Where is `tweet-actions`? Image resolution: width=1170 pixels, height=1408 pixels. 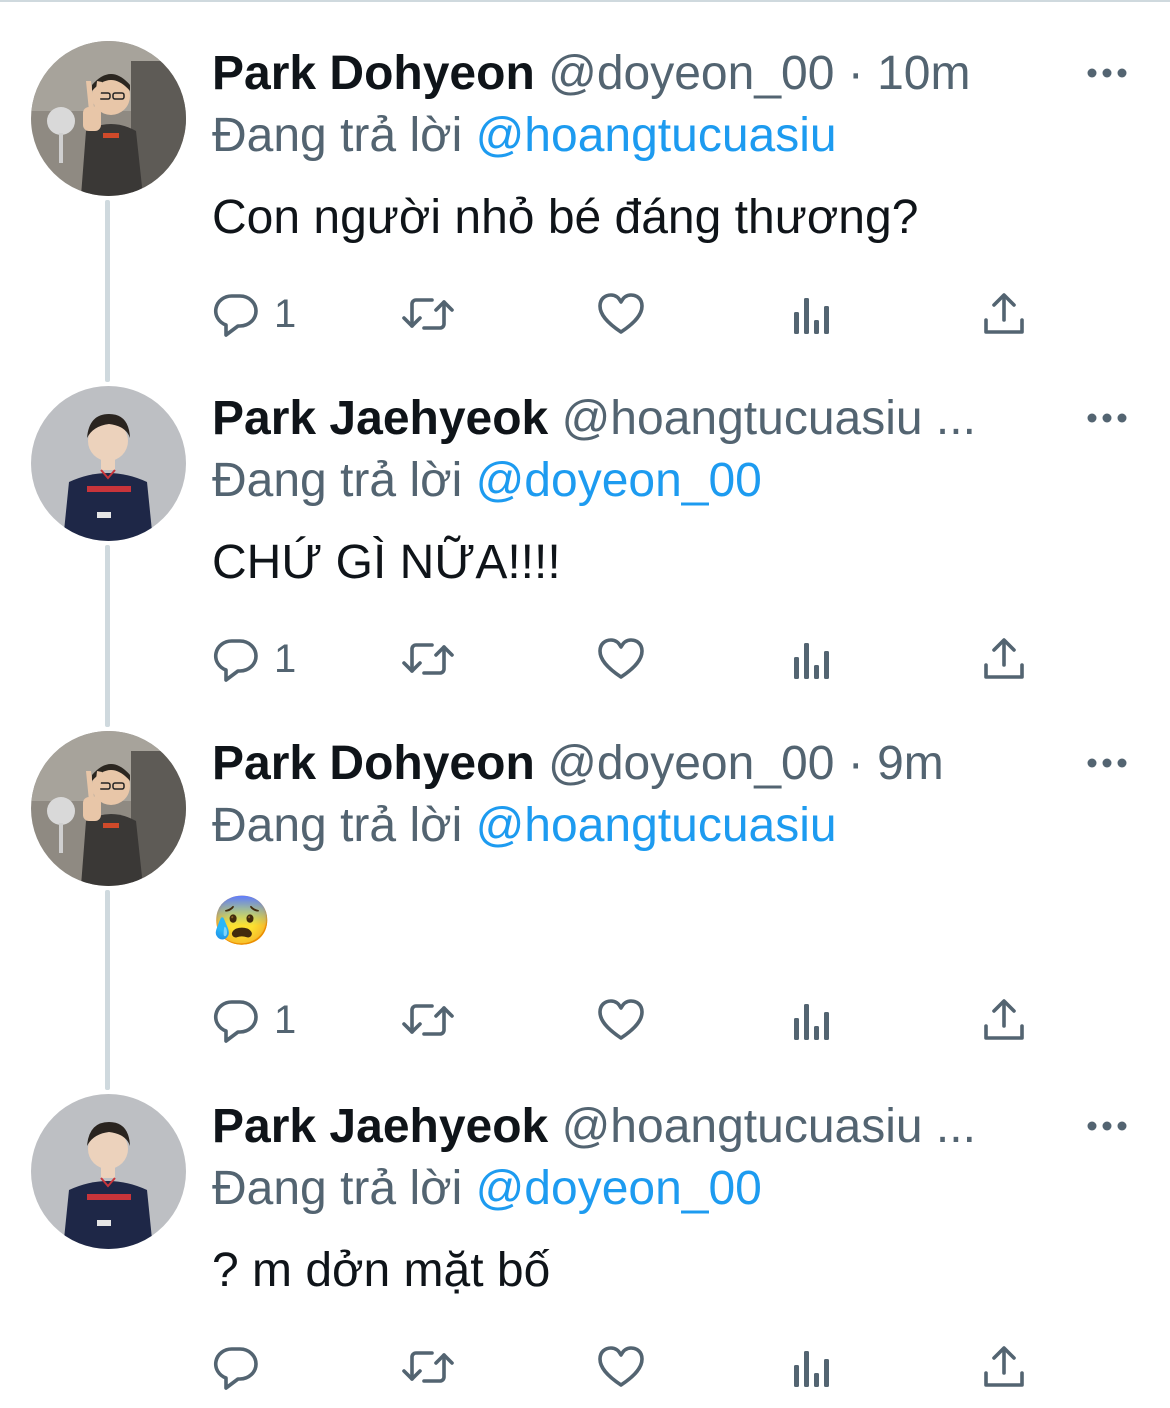
tweet-actions is located at coordinates (632, 1367).